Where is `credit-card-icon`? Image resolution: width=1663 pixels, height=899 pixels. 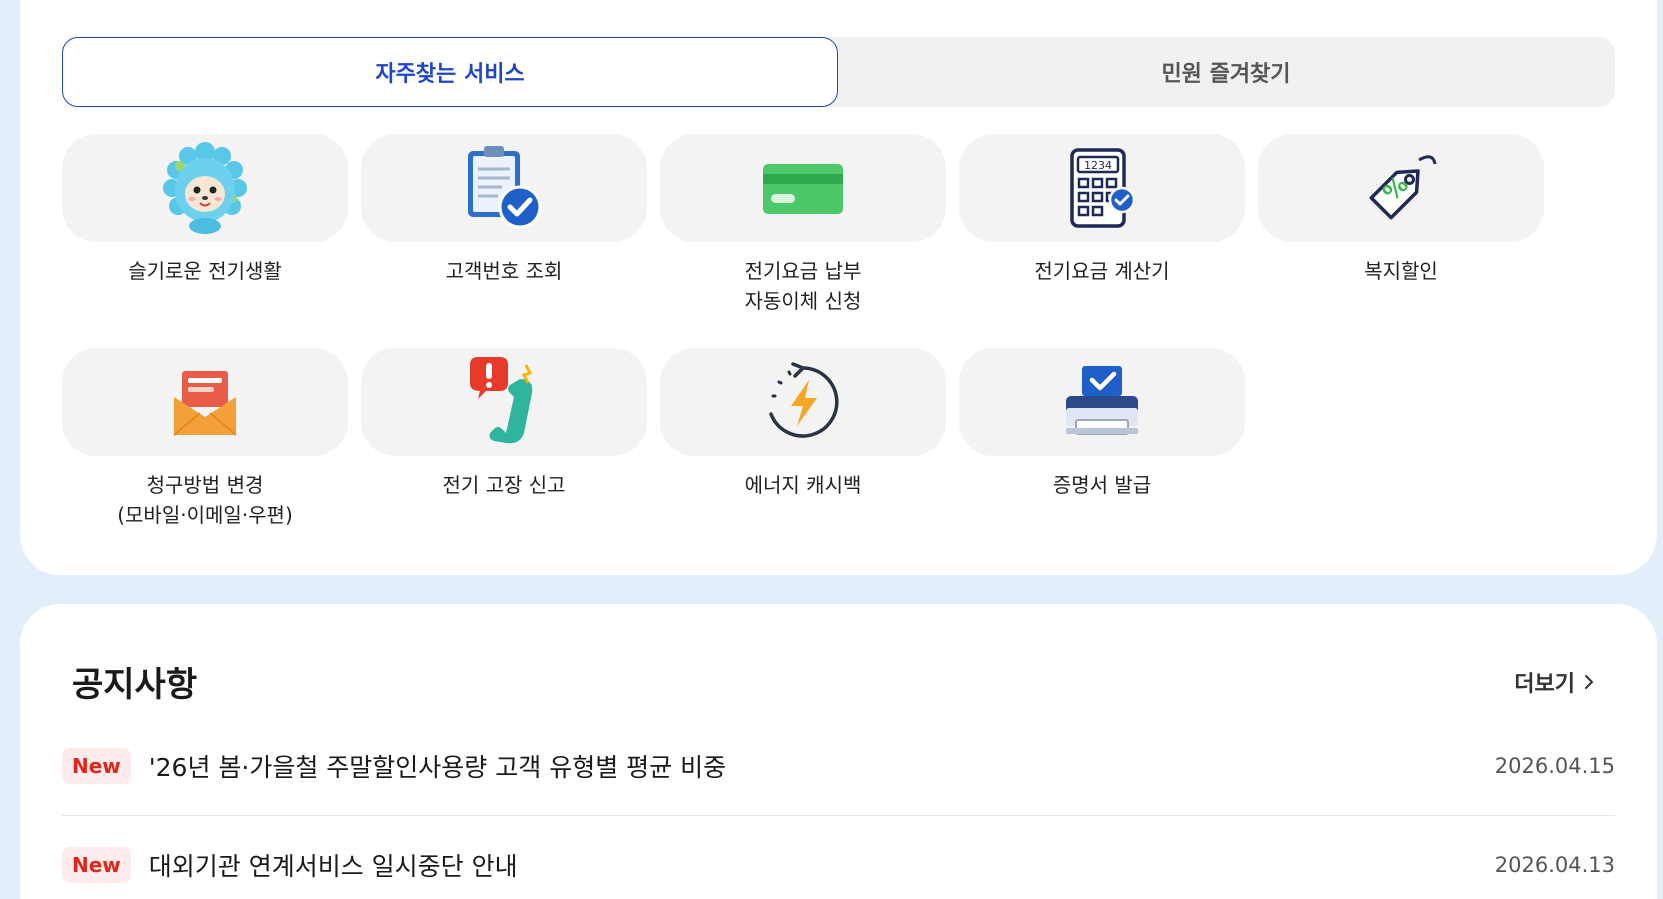
credit-card-icon is located at coordinates (803, 189).